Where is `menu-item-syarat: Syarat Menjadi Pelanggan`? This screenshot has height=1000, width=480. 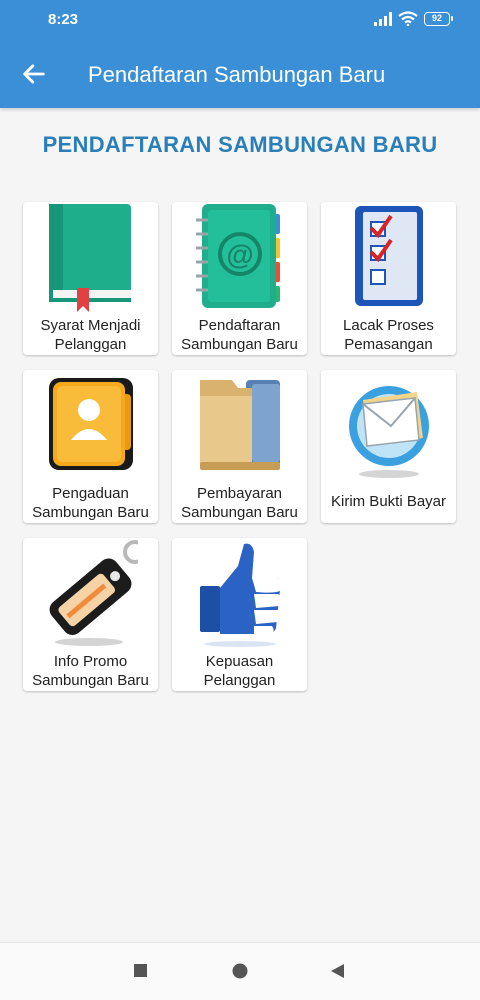
menu-item-syarat: Syarat Menjadi Pelanggan is located at coordinates (90, 278).